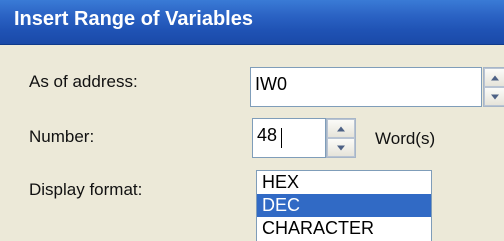  Describe the element at coordinates (271, 84) in the screenshot. I see `address-value: IW0` at that location.